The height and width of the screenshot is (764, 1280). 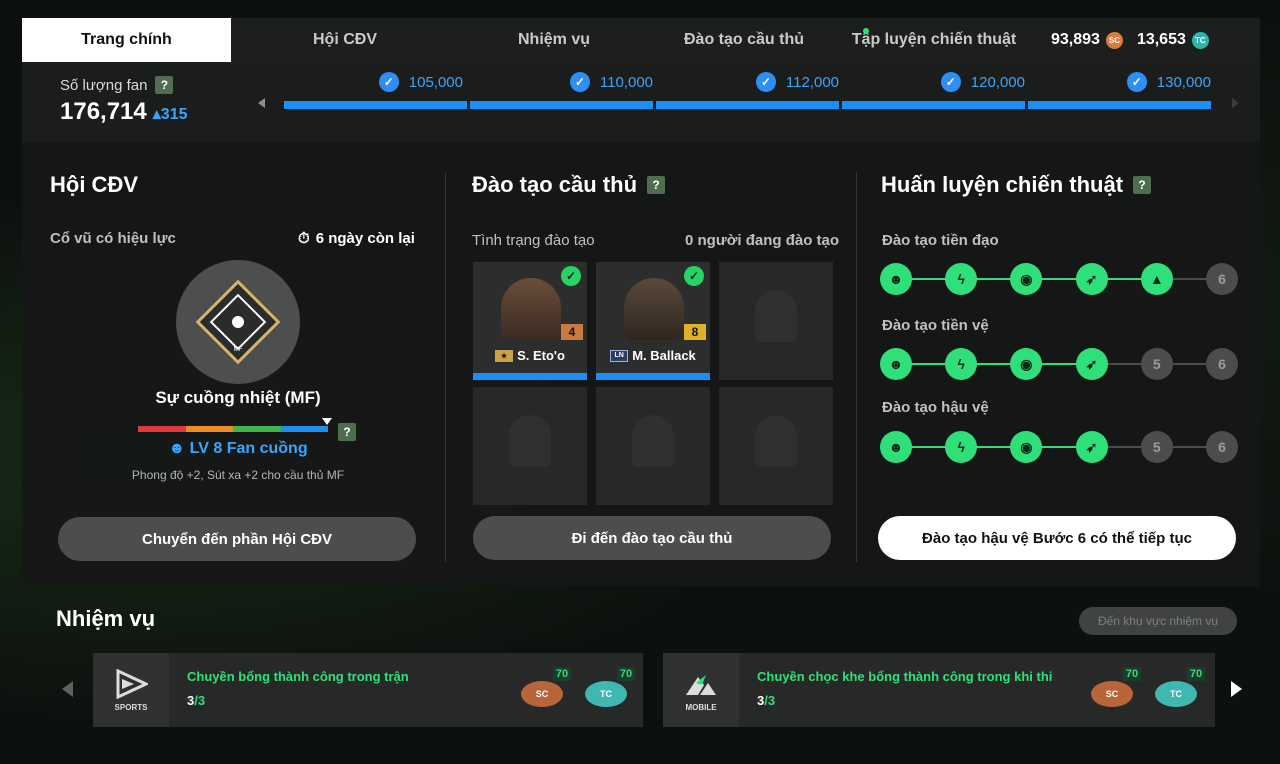 What do you see at coordinates (1087, 40) in the screenshot?
I see `sc-balance: 93,893 SC` at bounding box center [1087, 40].